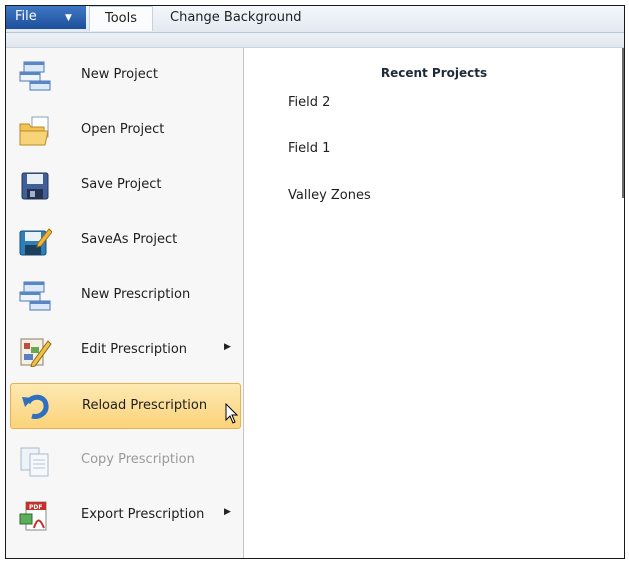 The width and height of the screenshot is (629, 562). I want to click on ribbon-tab-bar: File ▼ Tools Change Background, so click(315, 19).